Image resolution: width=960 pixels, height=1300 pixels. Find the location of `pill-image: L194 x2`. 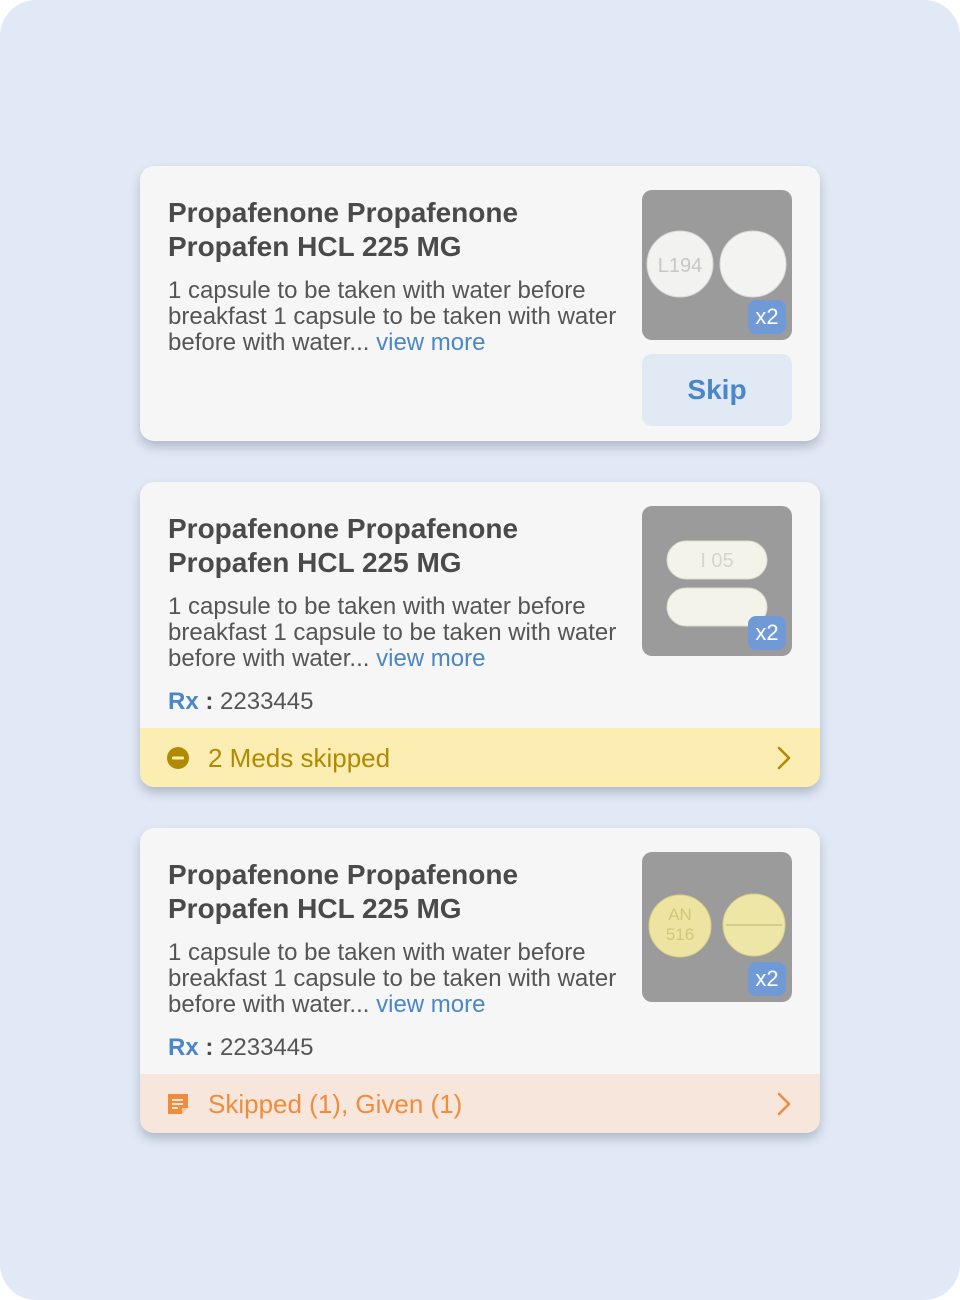

pill-image: L194 x2 is located at coordinates (717, 265).